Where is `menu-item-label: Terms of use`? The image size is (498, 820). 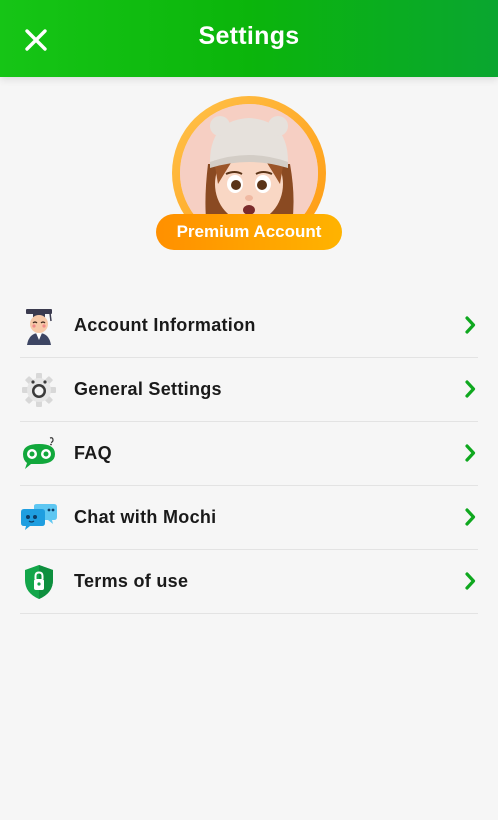
menu-item-label: Terms of use is located at coordinates (131, 581).